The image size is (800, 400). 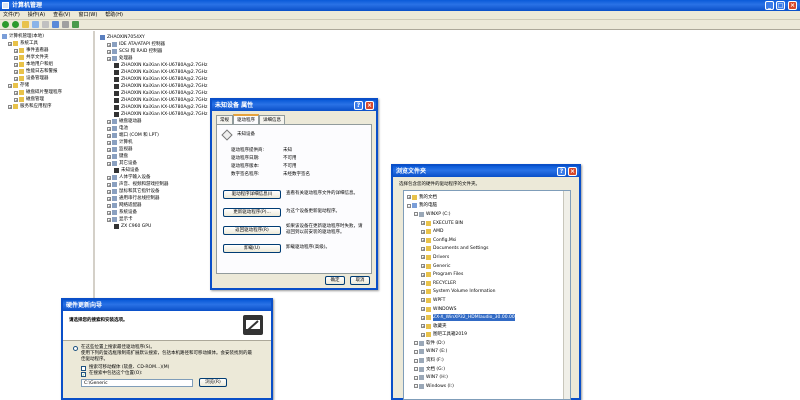 What do you see at coordinates (272, 119) in the screenshot?
I see `tab-details: 详细信息` at bounding box center [272, 119].